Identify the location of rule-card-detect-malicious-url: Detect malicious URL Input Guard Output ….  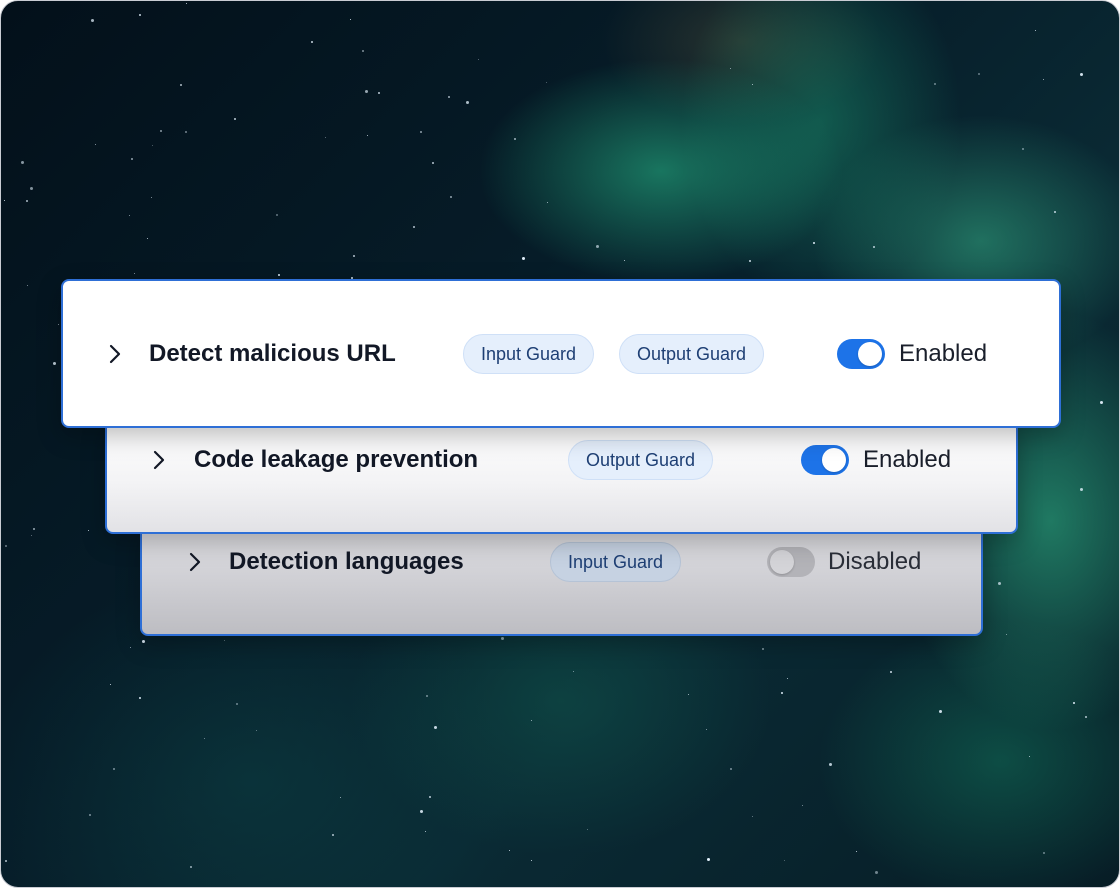
(561, 353).